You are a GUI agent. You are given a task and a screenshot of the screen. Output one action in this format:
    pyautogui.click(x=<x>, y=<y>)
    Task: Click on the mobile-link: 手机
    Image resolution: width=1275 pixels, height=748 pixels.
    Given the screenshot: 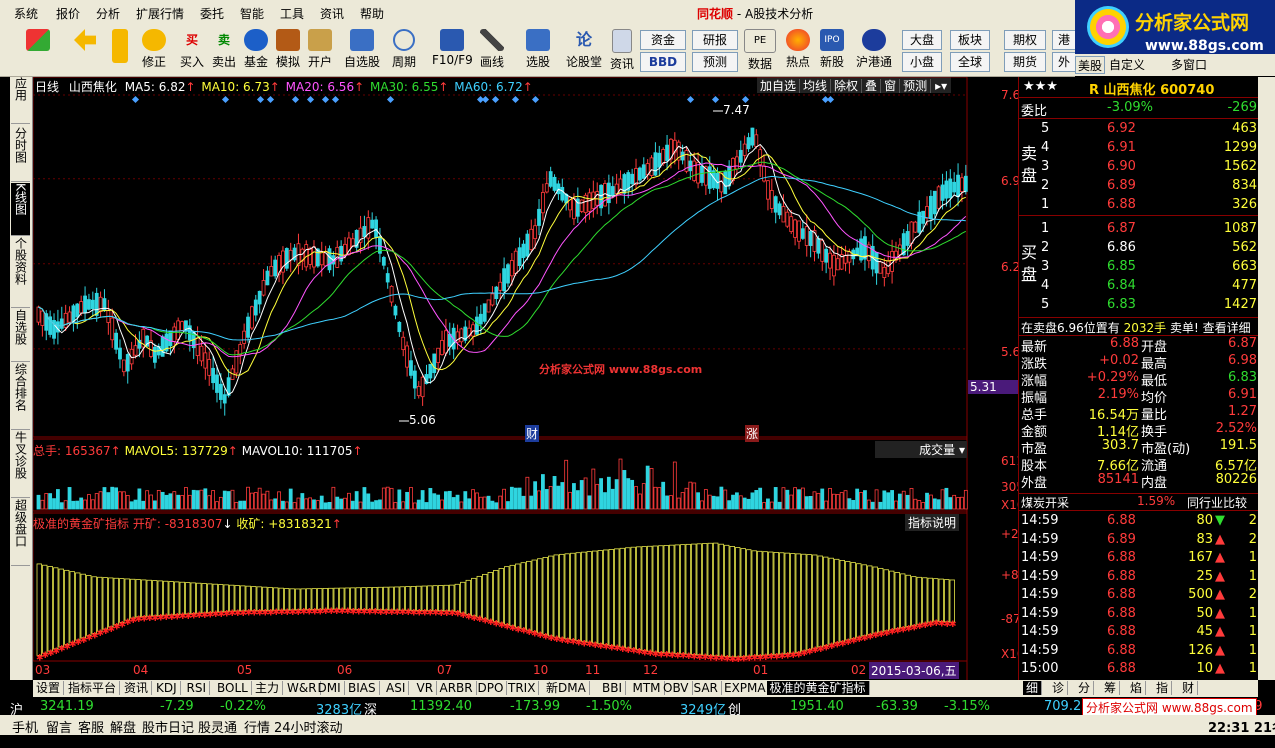 What is the action you would take?
    pyautogui.click(x=25, y=726)
    